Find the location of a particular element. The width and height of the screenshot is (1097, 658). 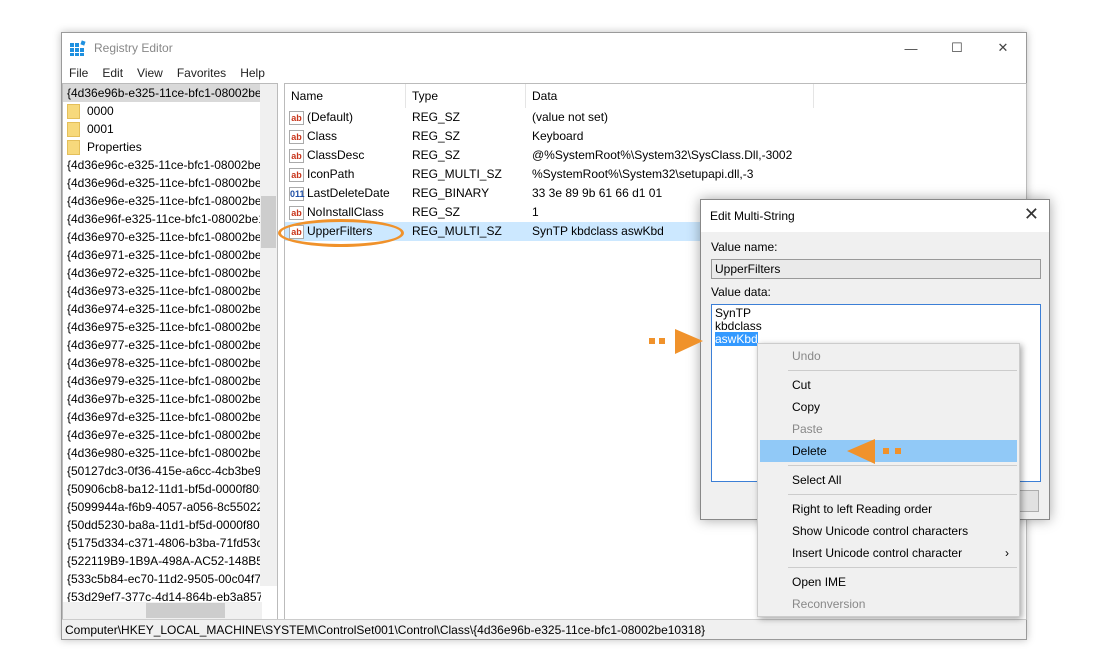

tree-key: {50dd5230-ba8a-11d1-bf5d-0000f805 is located at coordinates (162, 525).